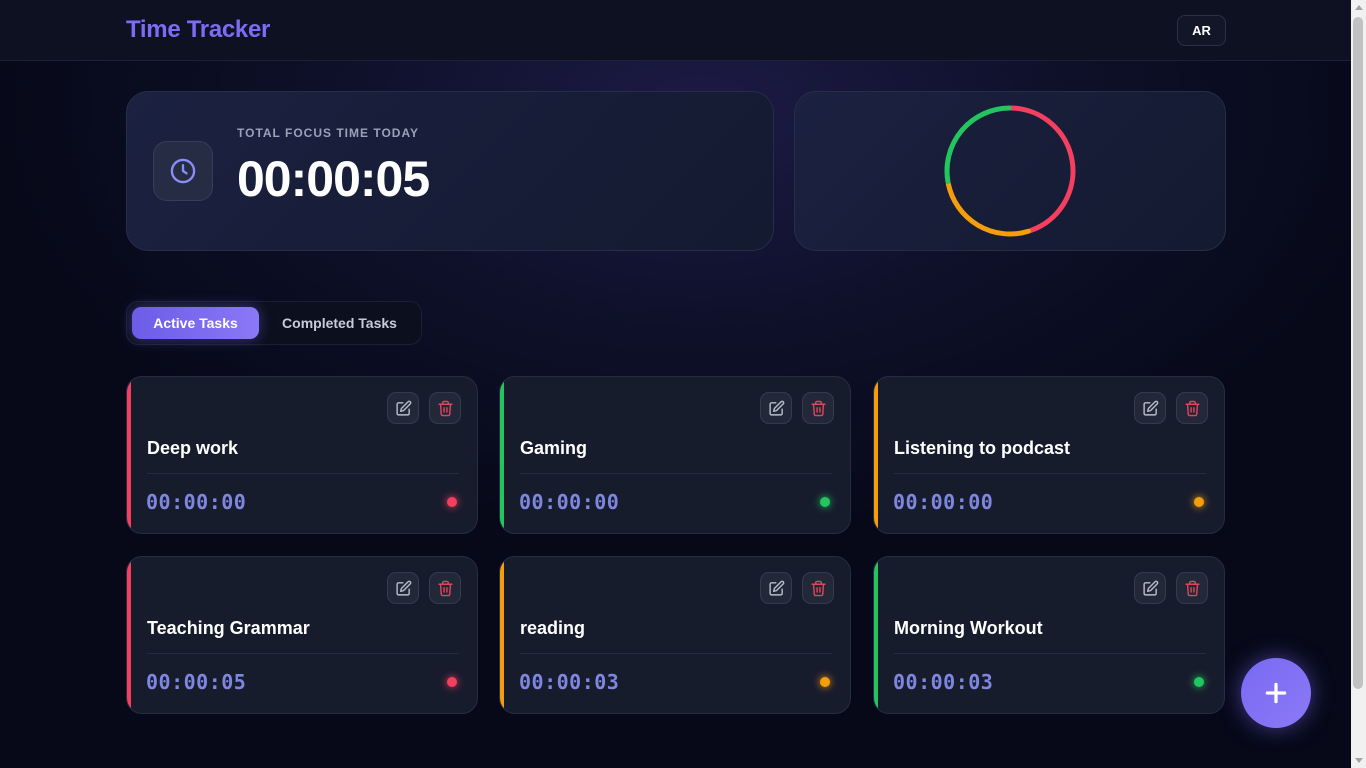 This screenshot has width=1366, height=768. What do you see at coordinates (328, 133) in the screenshot?
I see `focus-time-label: TOTAL FOCUS TIME TODAY` at bounding box center [328, 133].